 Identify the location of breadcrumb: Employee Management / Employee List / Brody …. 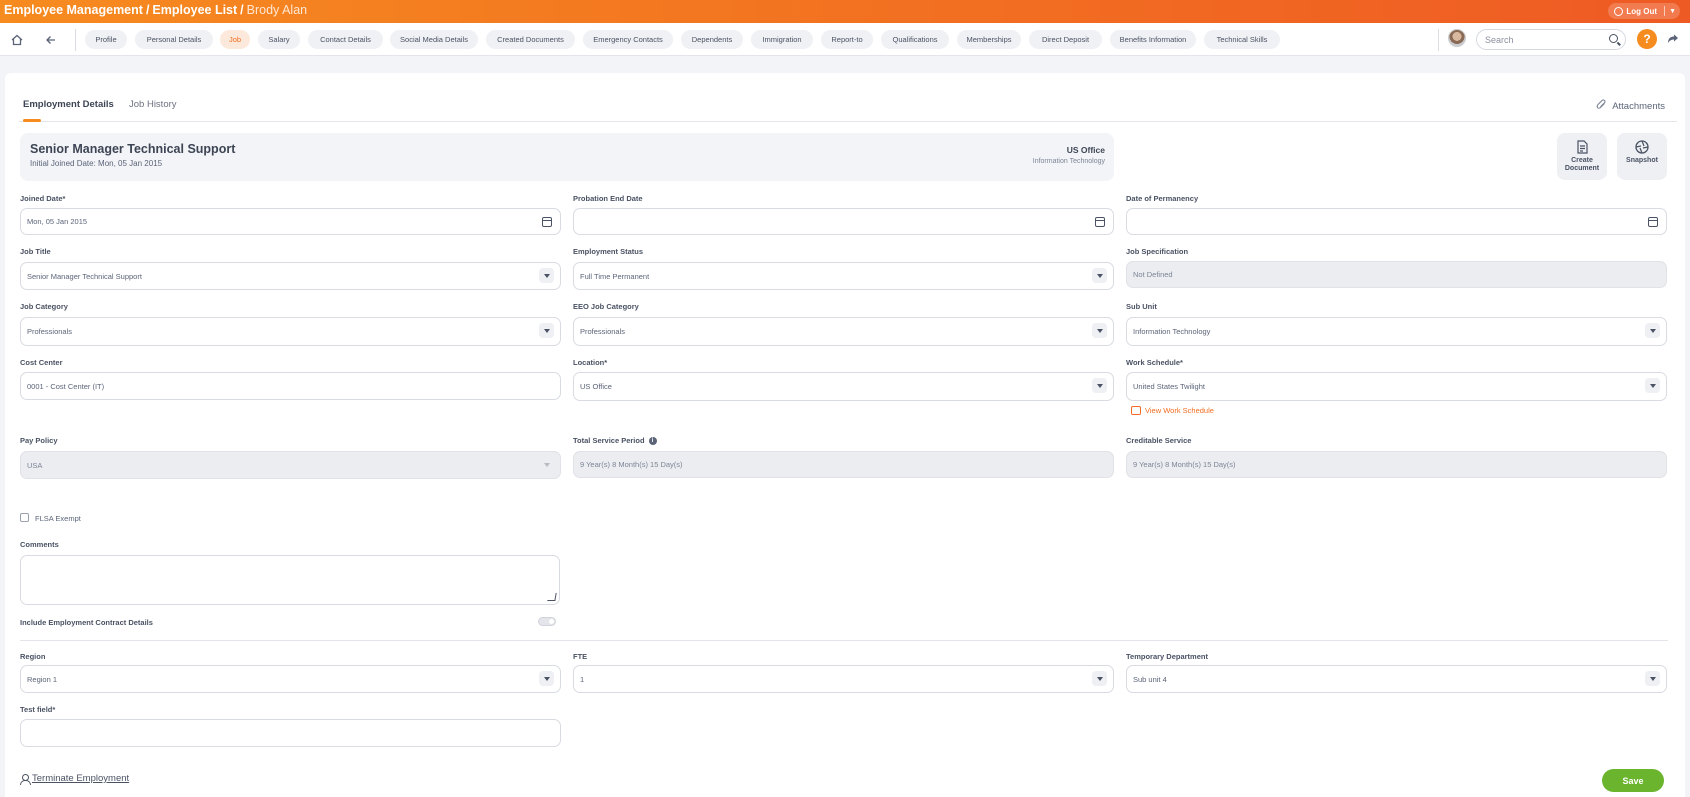
(155, 10).